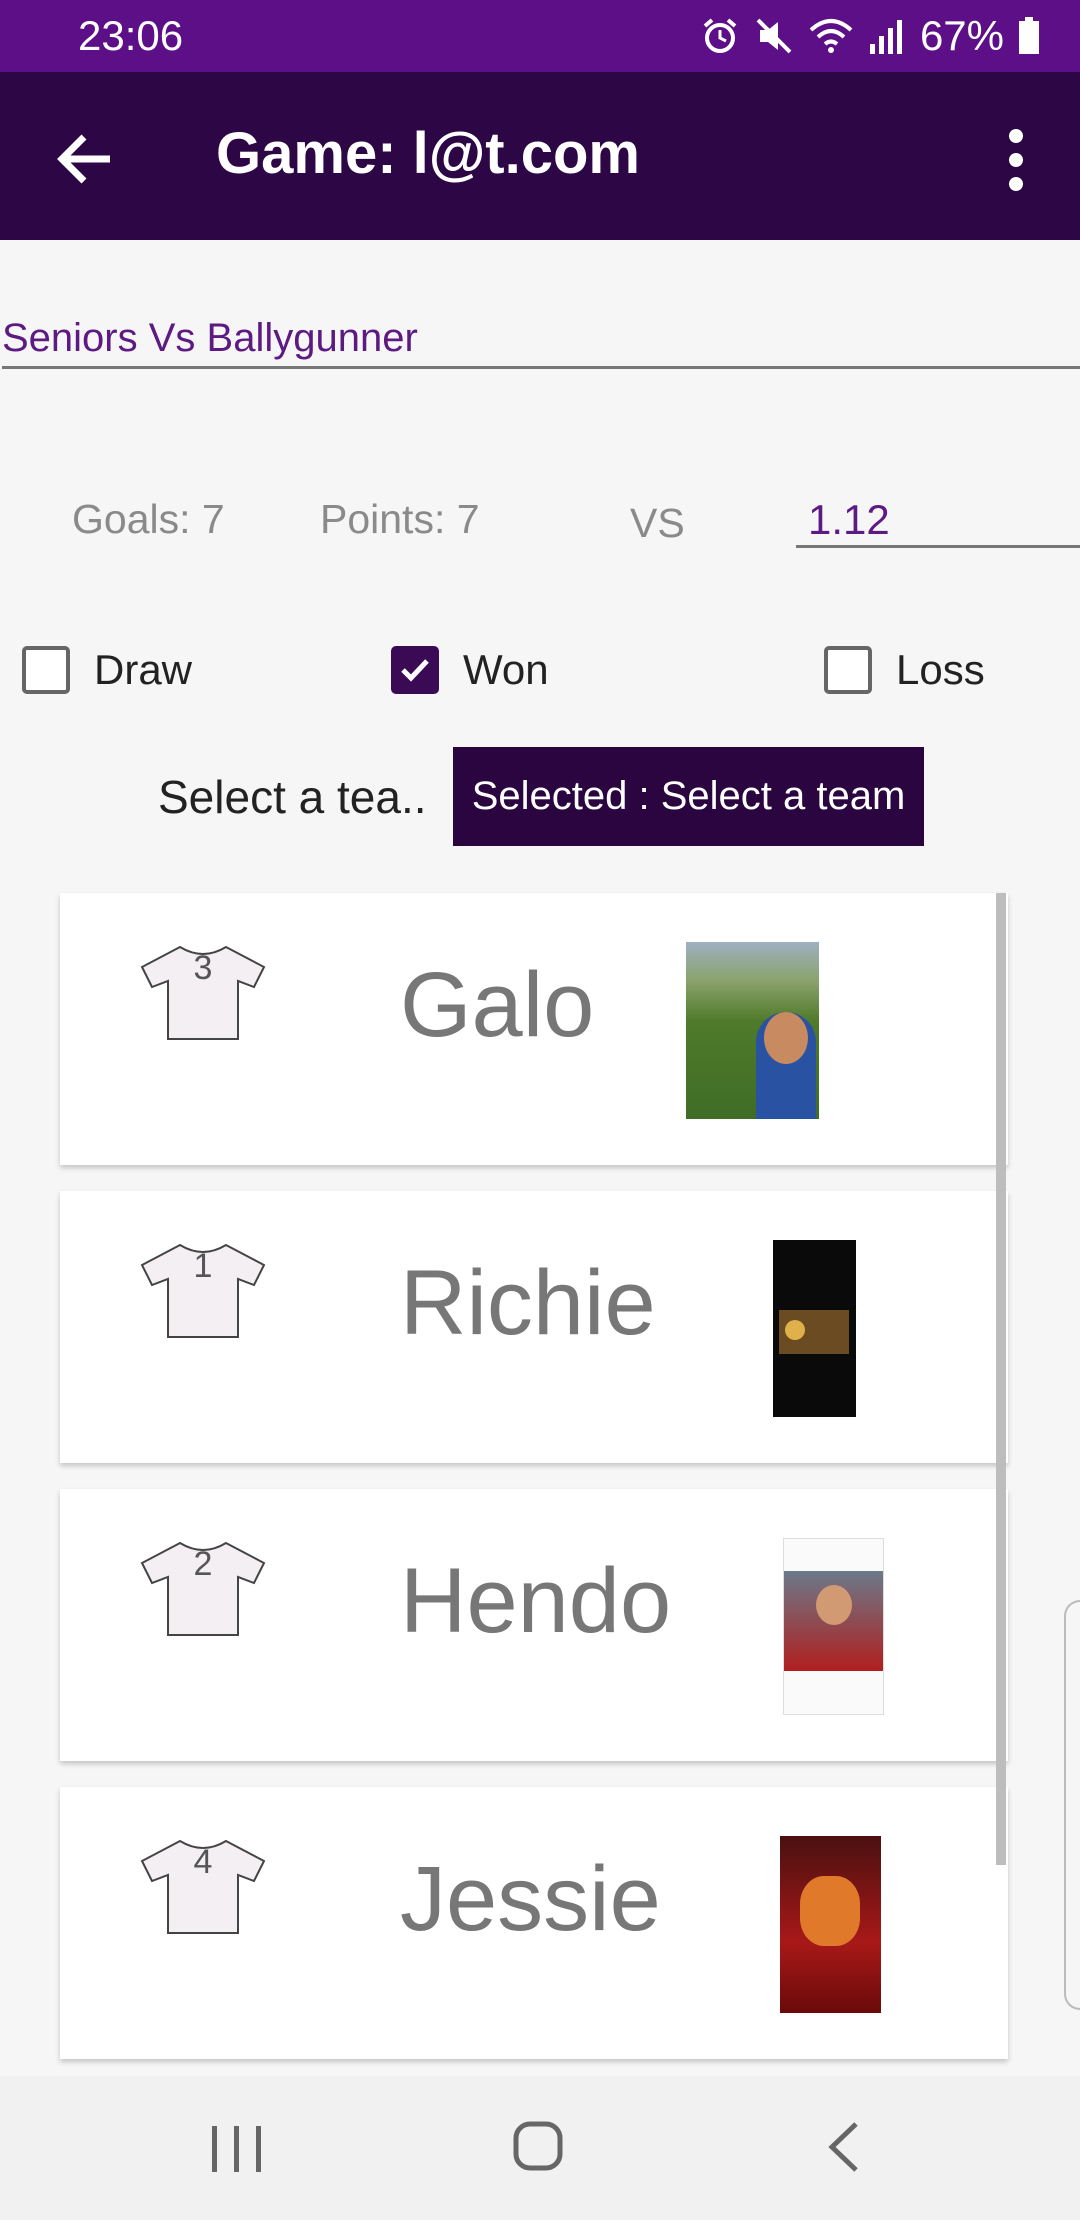 The width and height of the screenshot is (1080, 2220). Describe the element at coordinates (961, 35) in the screenshot. I see `battery-percentage: 67%` at that location.